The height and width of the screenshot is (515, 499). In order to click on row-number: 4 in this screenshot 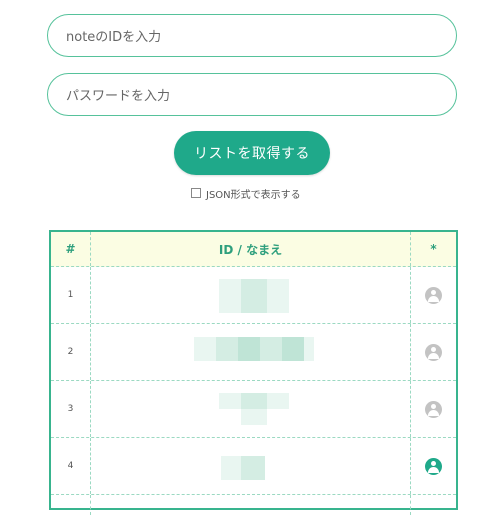, I will do `click(71, 466)`.